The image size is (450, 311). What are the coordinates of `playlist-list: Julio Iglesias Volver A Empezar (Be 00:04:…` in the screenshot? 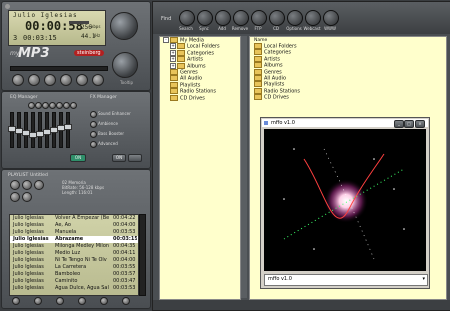 It's located at (74, 255).